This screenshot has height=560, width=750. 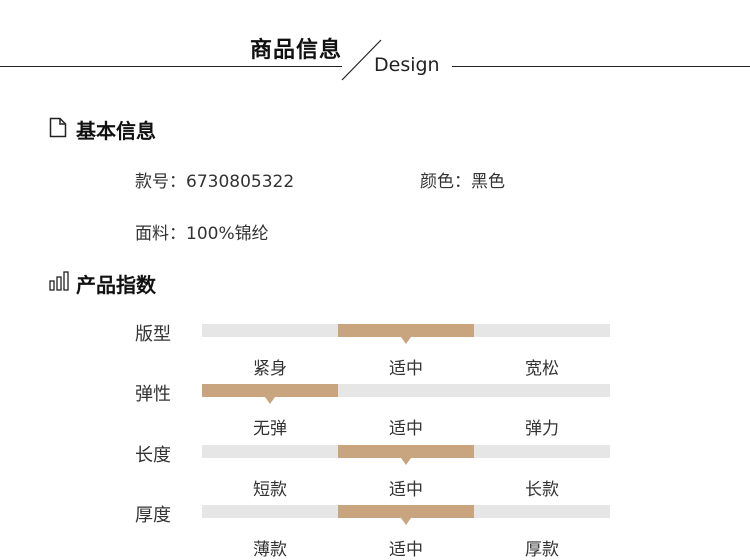 I want to click on index-row-label: 厚度, so click(x=153, y=515).